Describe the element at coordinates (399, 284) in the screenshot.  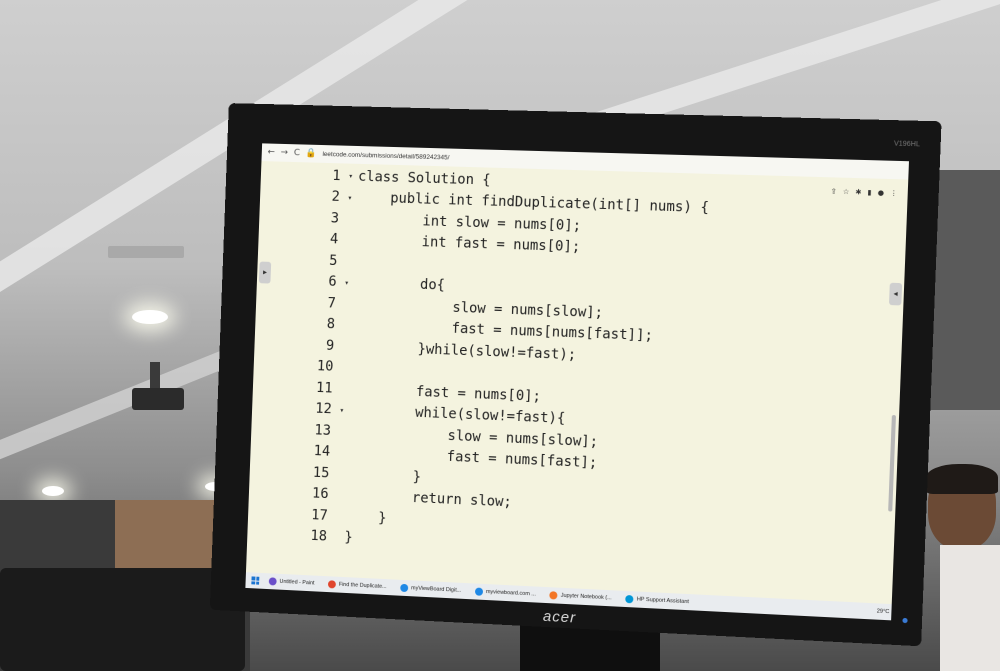
I see `code-text: do{` at that location.